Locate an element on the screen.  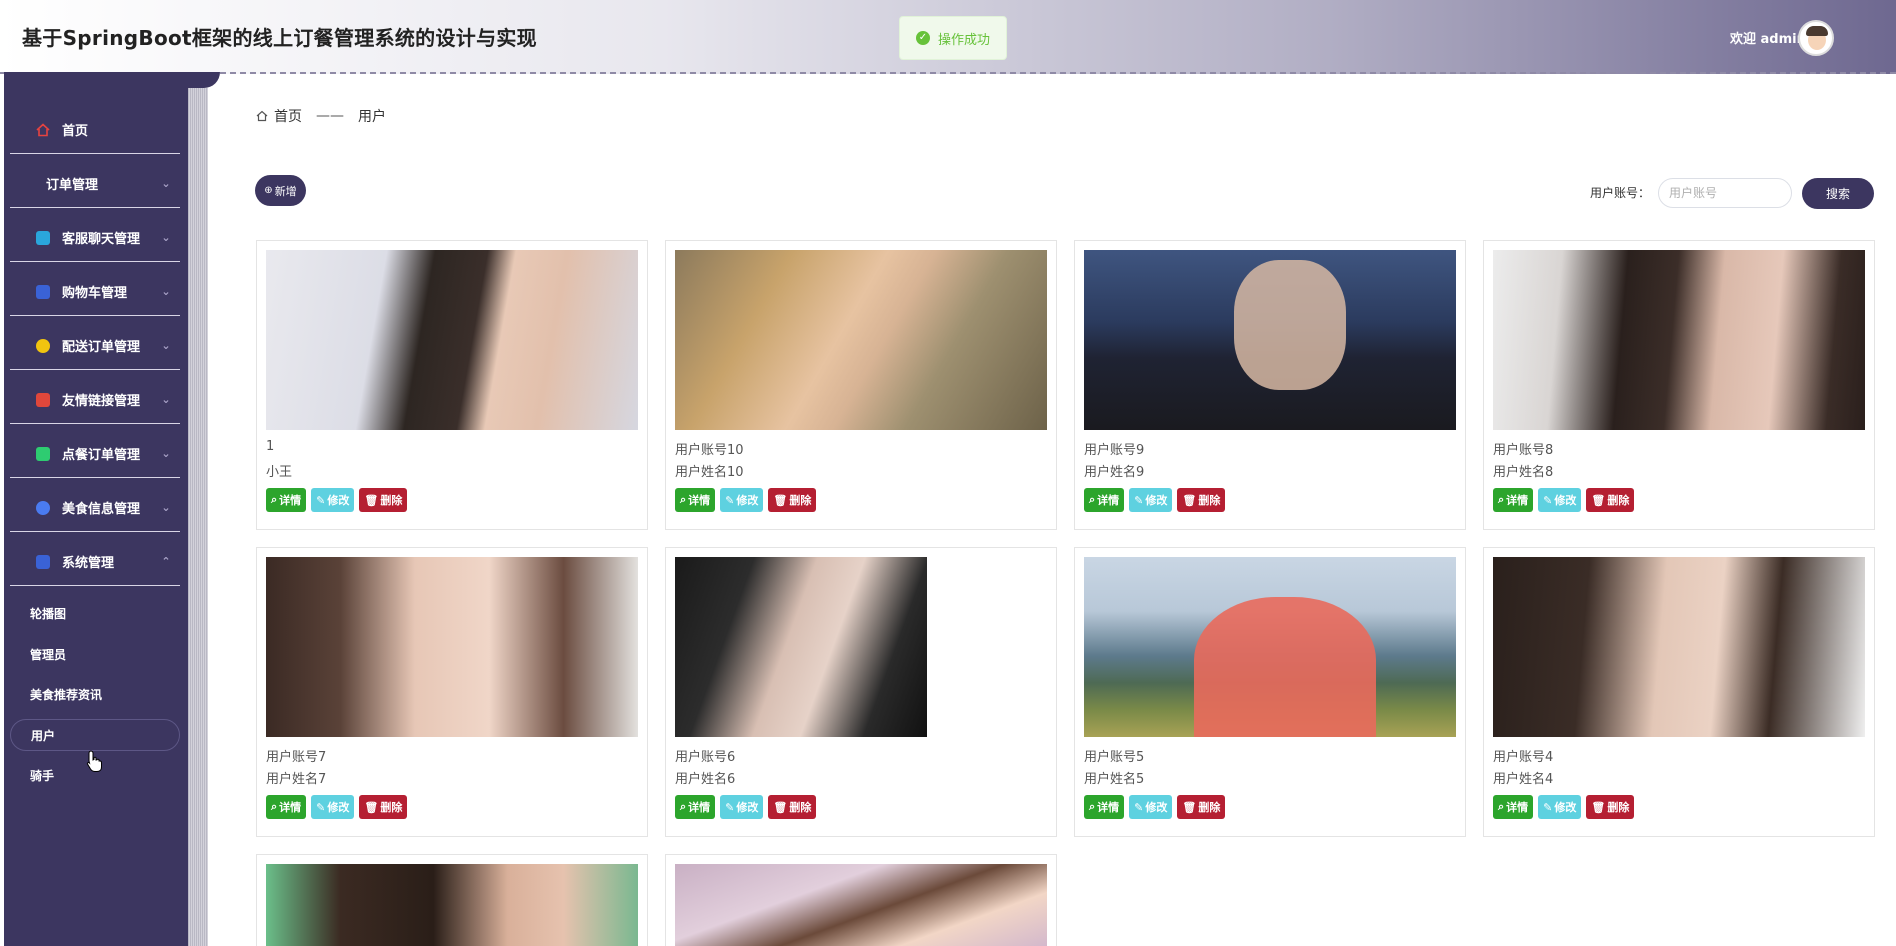
user-card: 用户账号7 用户姓名7 ⌕ 详情 ✎ 修改 🗑 删除 is located at coordinates (452, 692).